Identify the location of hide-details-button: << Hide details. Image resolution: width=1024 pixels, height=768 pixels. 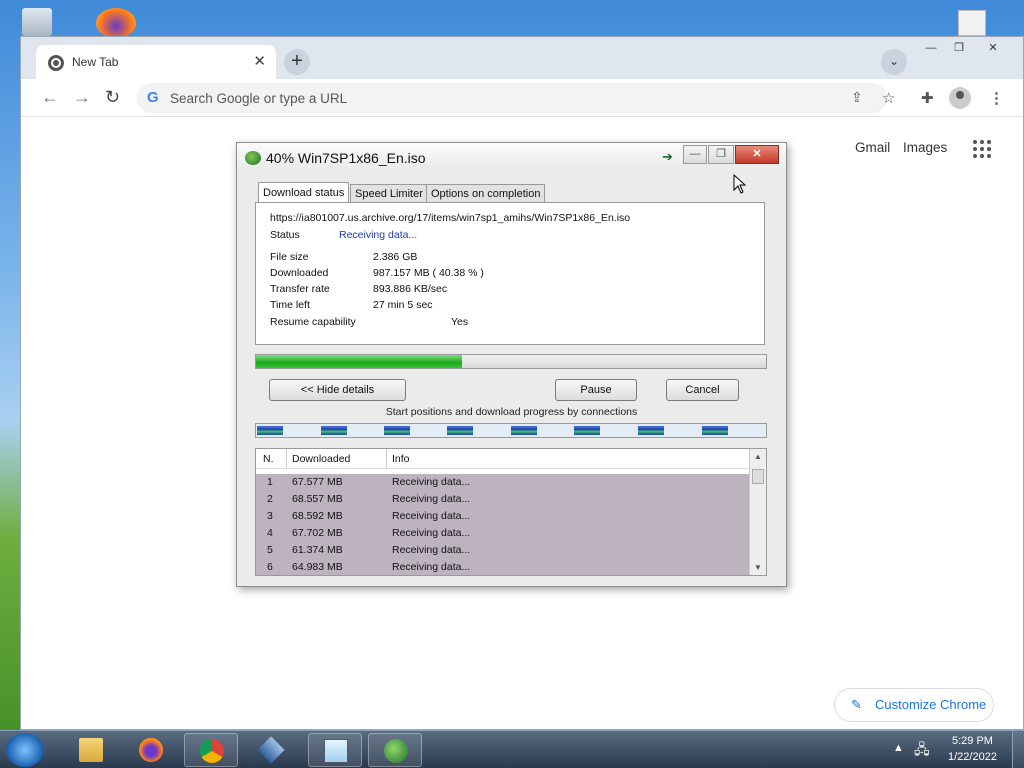
(337, 390).